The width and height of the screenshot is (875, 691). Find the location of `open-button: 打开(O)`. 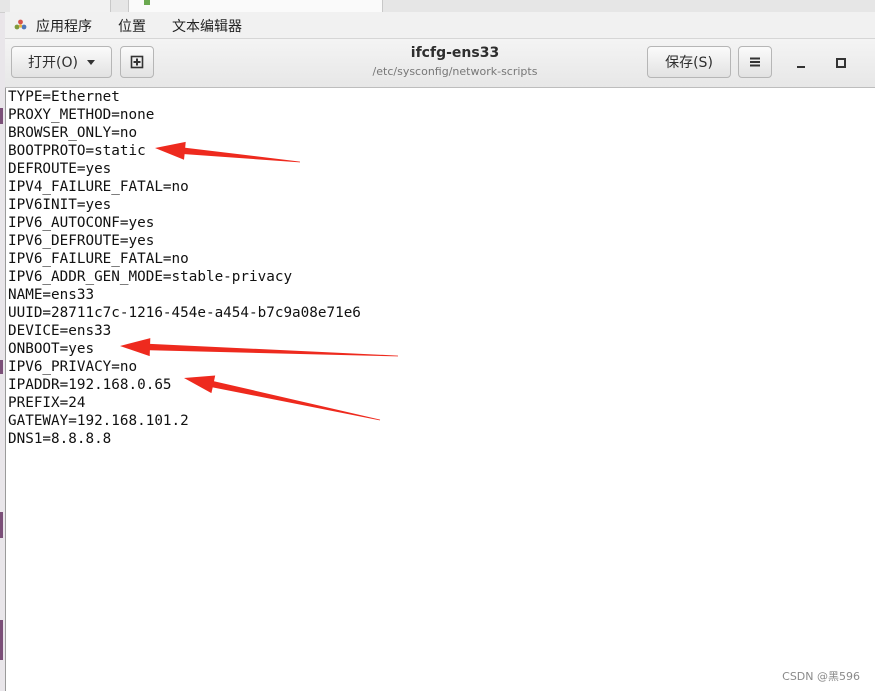

open-button: 打开(O) is located at coordinates (61, 62).